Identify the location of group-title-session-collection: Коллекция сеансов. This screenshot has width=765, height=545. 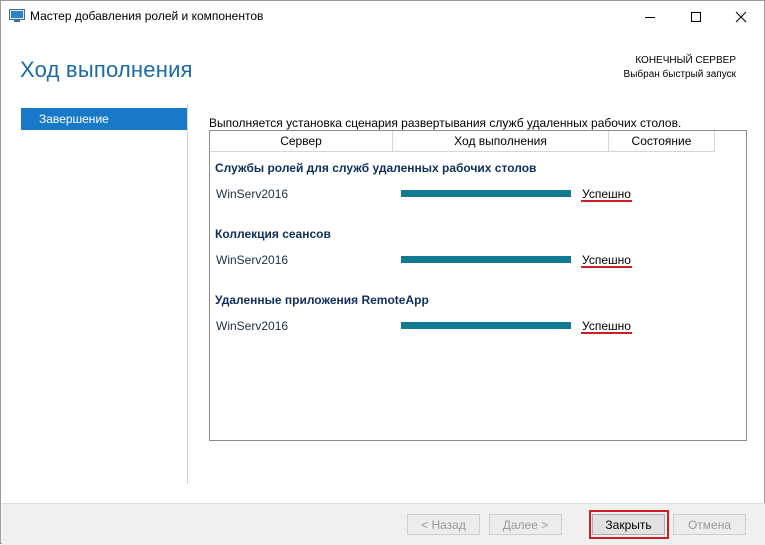
(273, 234).